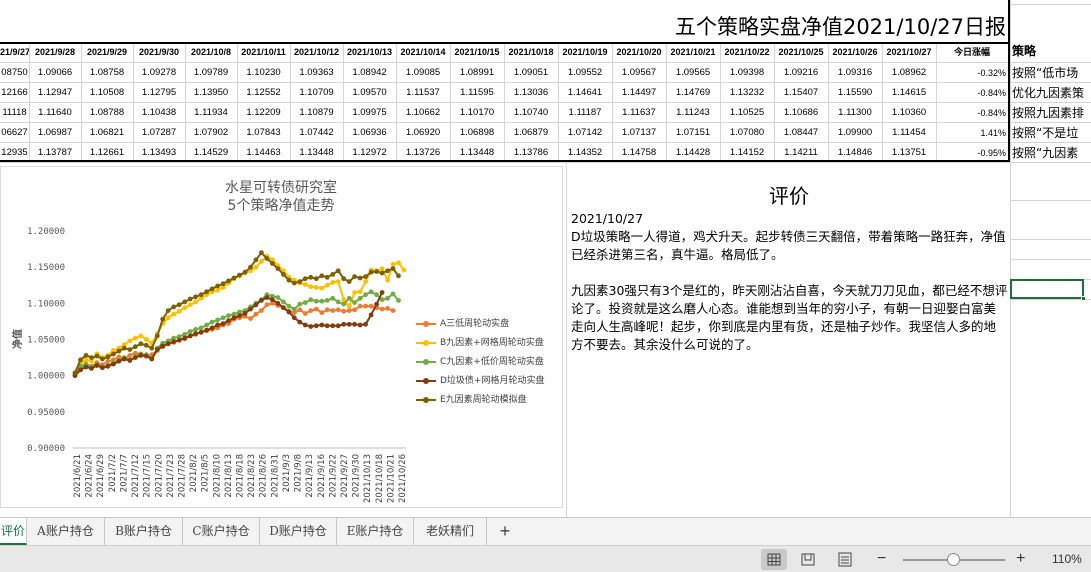  I want to click on nav-cell: 06627, so click(14, 133).